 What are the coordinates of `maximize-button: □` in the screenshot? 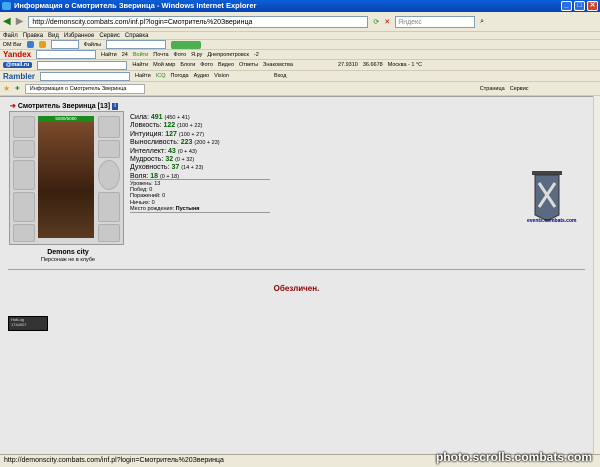 It's located at (579, 6).